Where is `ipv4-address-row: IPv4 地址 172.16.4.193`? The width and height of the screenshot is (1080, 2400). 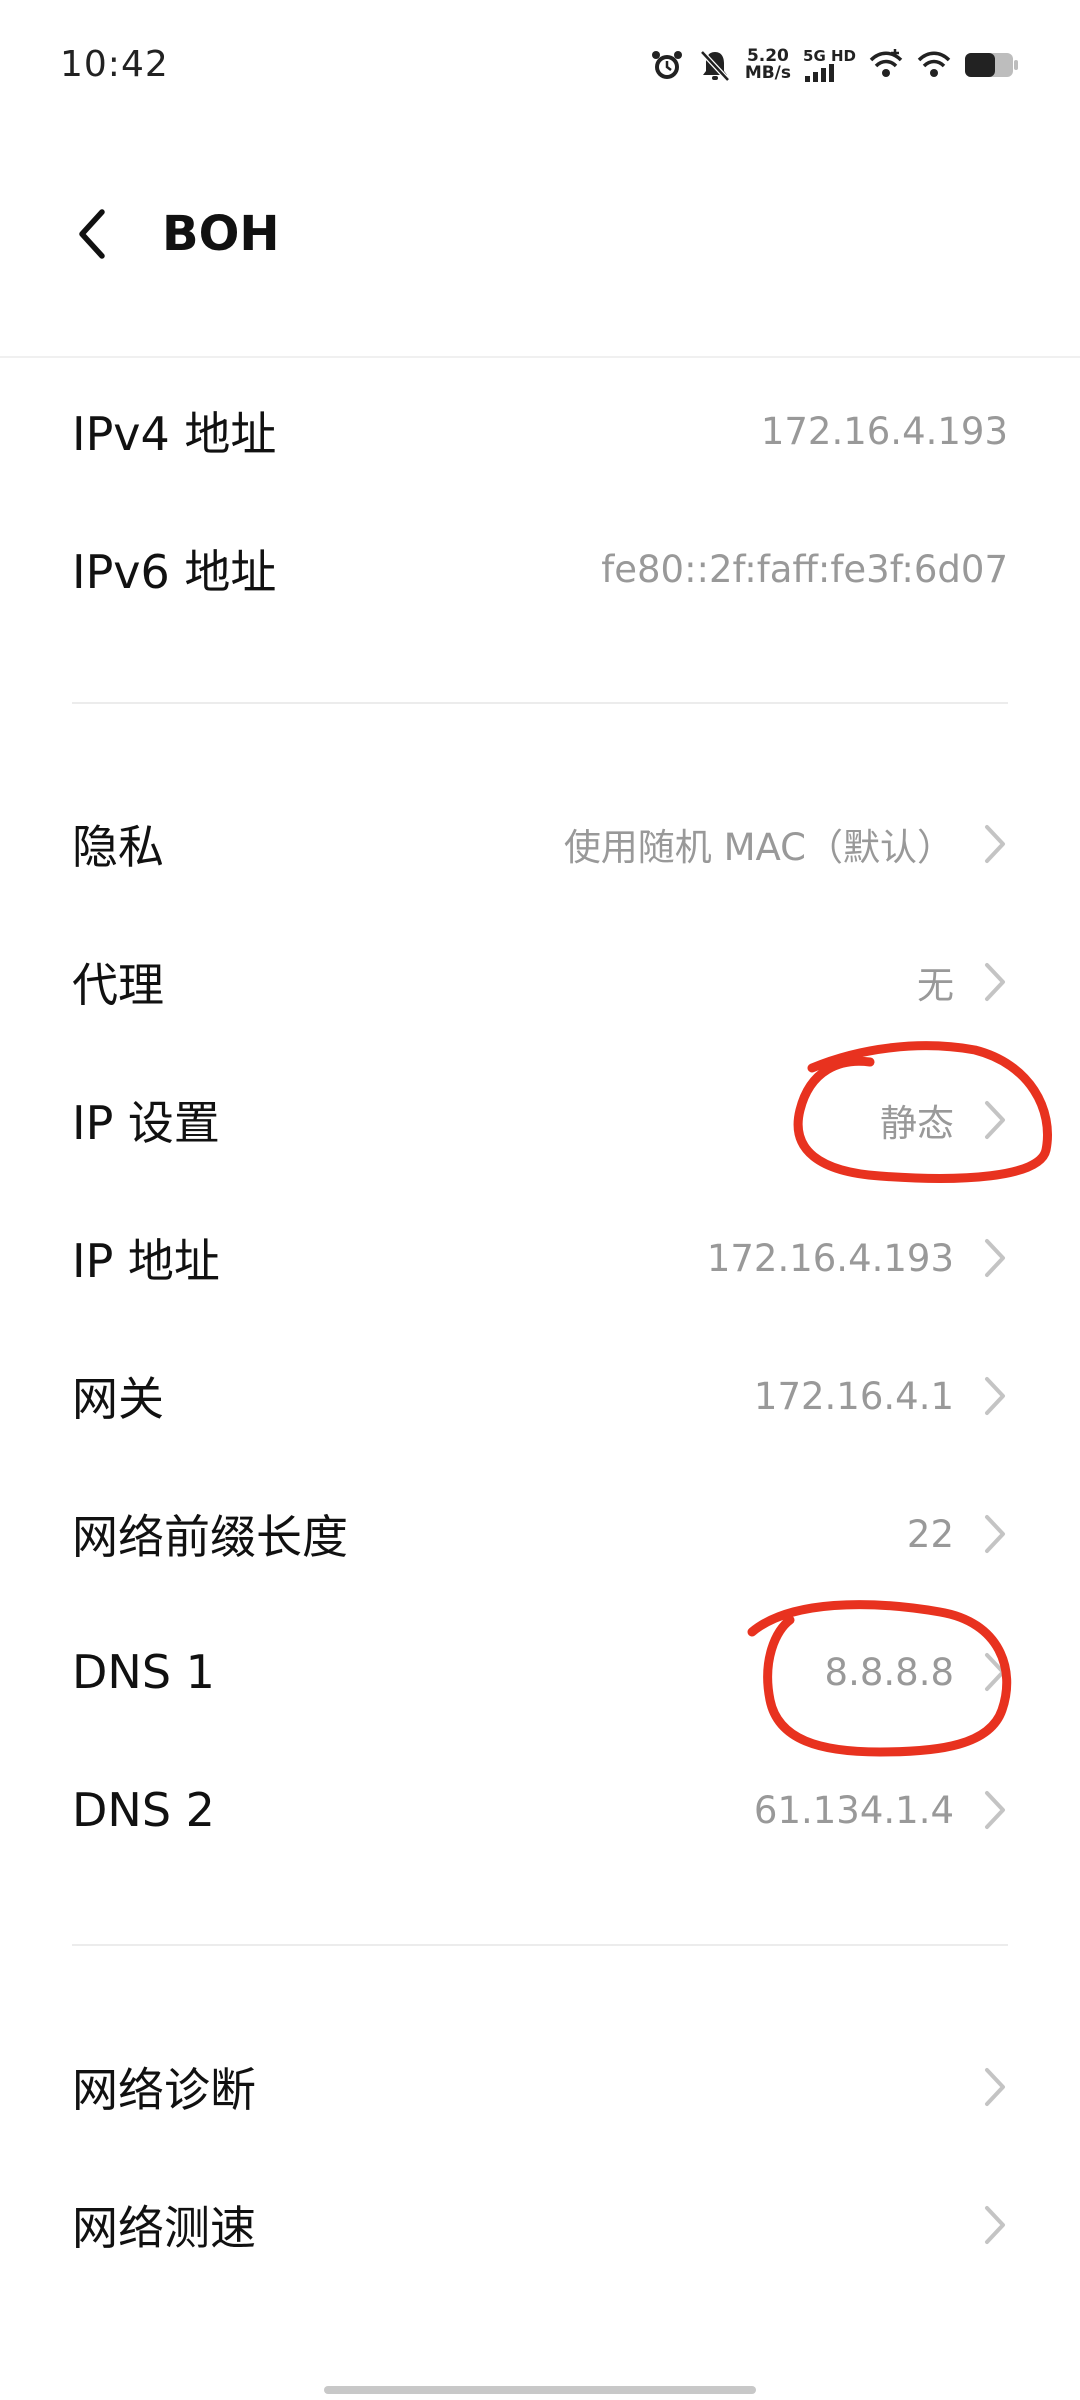
ipv4-address-row: IPv4 地址 172.16.4.193 is located at coordinates (540, 431).